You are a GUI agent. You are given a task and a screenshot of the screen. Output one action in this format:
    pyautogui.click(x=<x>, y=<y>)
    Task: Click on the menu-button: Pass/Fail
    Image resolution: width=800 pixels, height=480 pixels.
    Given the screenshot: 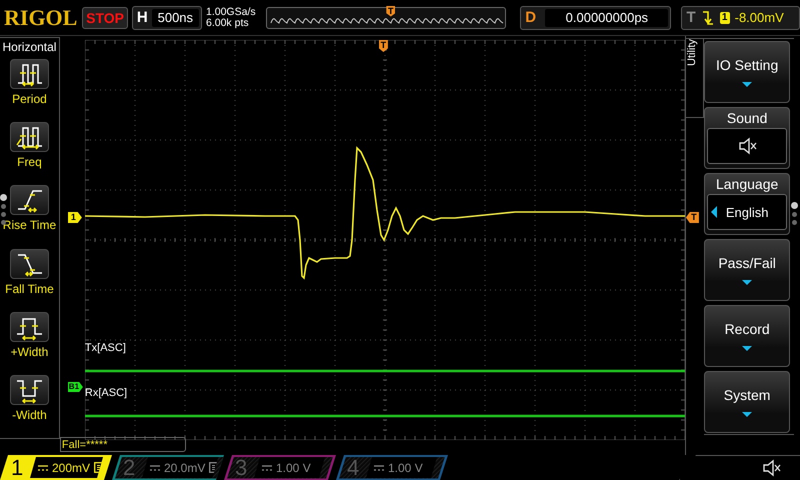 What is the action you would take?
    pyautogui.click(x=747, y=270)
    